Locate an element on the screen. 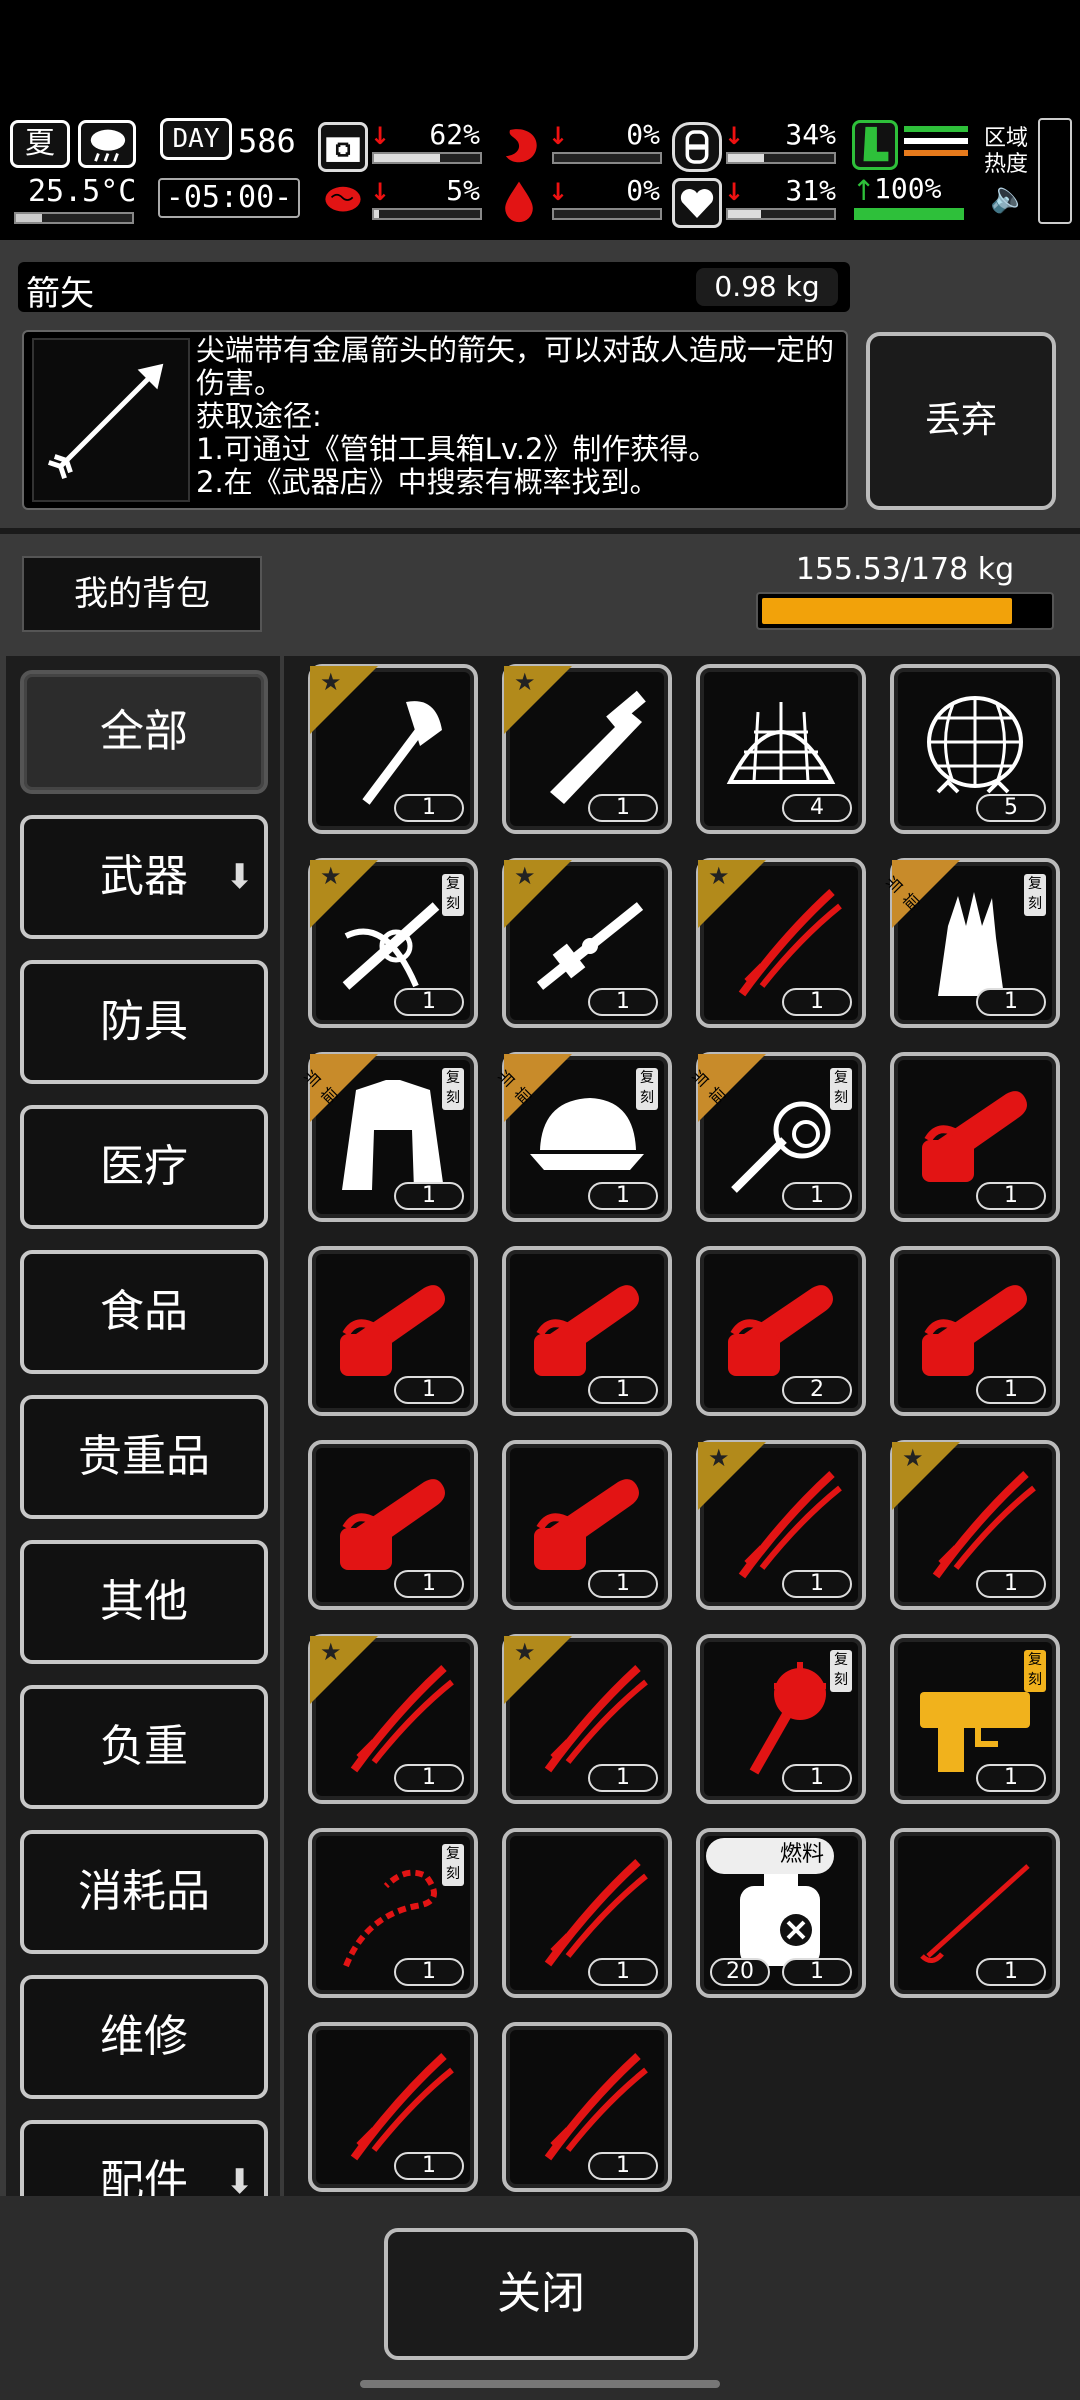  day-badge: DAY is located at coordinates (196, 139).